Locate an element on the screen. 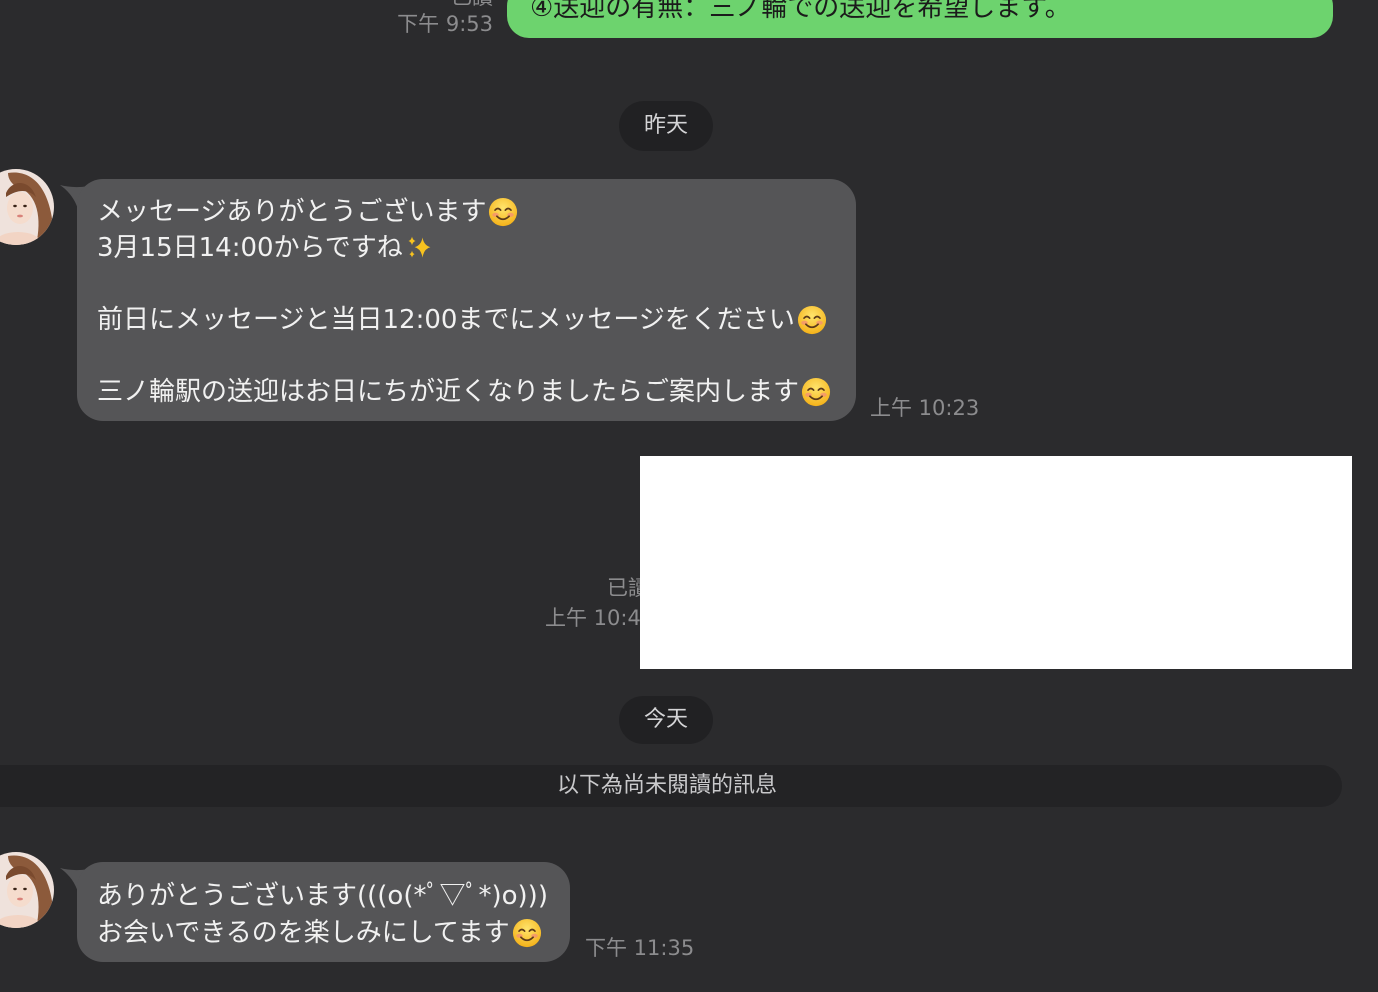 The width and height of the screenshot is (1378, 992). message-line: 前日にメッセージと当日12:00までにメッセージをください is located at coordinates (466, 320).